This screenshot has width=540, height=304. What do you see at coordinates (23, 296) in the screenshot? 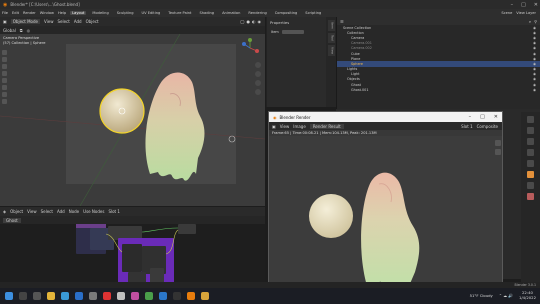
I see `search-icon` at bounding box center [23, 296].